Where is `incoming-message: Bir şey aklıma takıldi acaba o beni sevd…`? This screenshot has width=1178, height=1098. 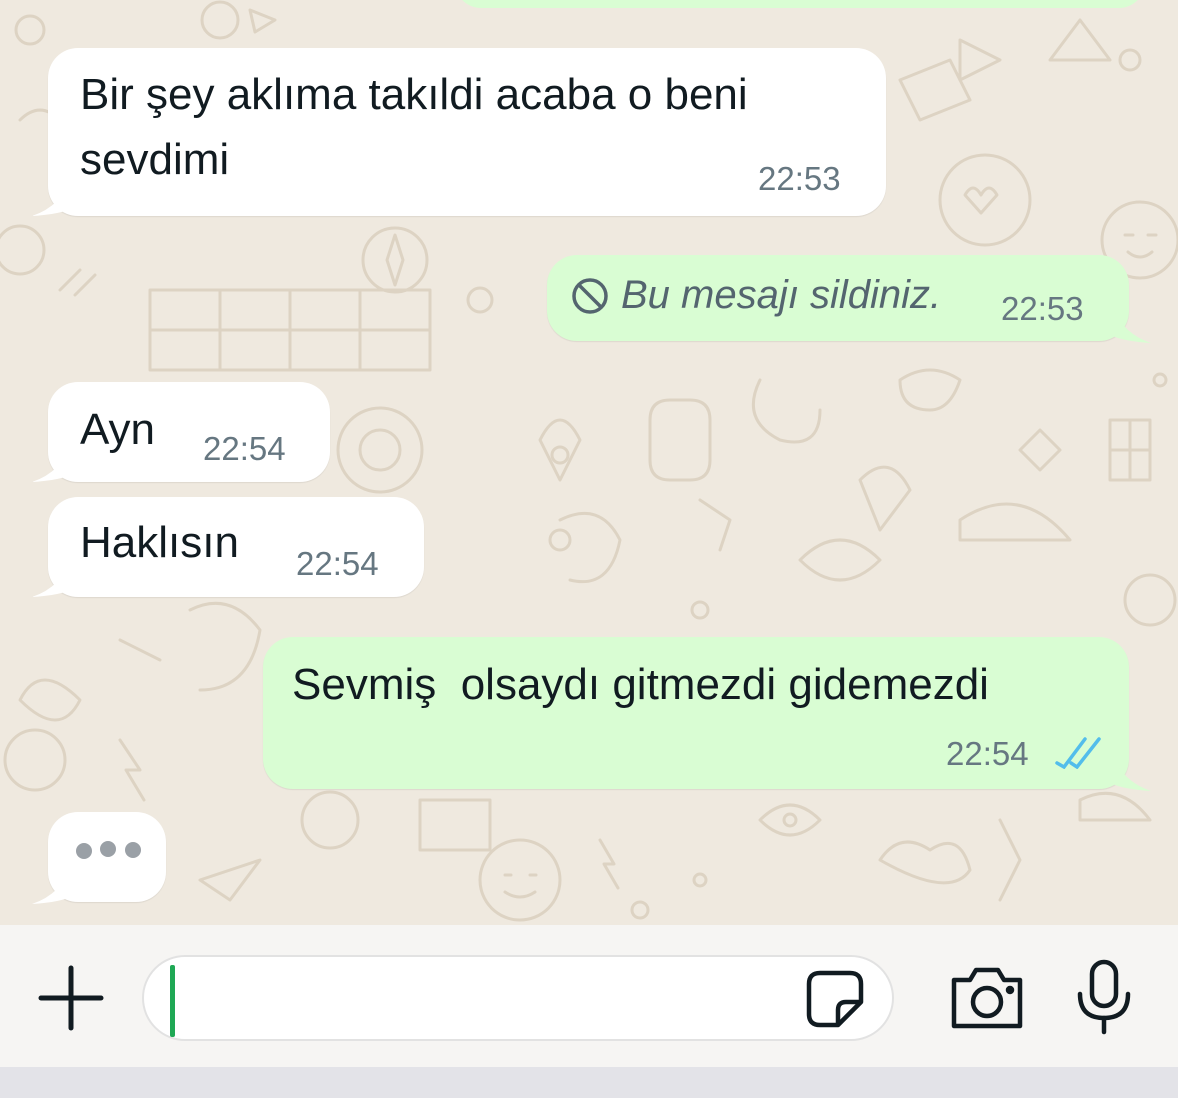 incoming-message: Bir şey aklıma takıldi acaba o beni sevd… is located at coordinates (459, 132).